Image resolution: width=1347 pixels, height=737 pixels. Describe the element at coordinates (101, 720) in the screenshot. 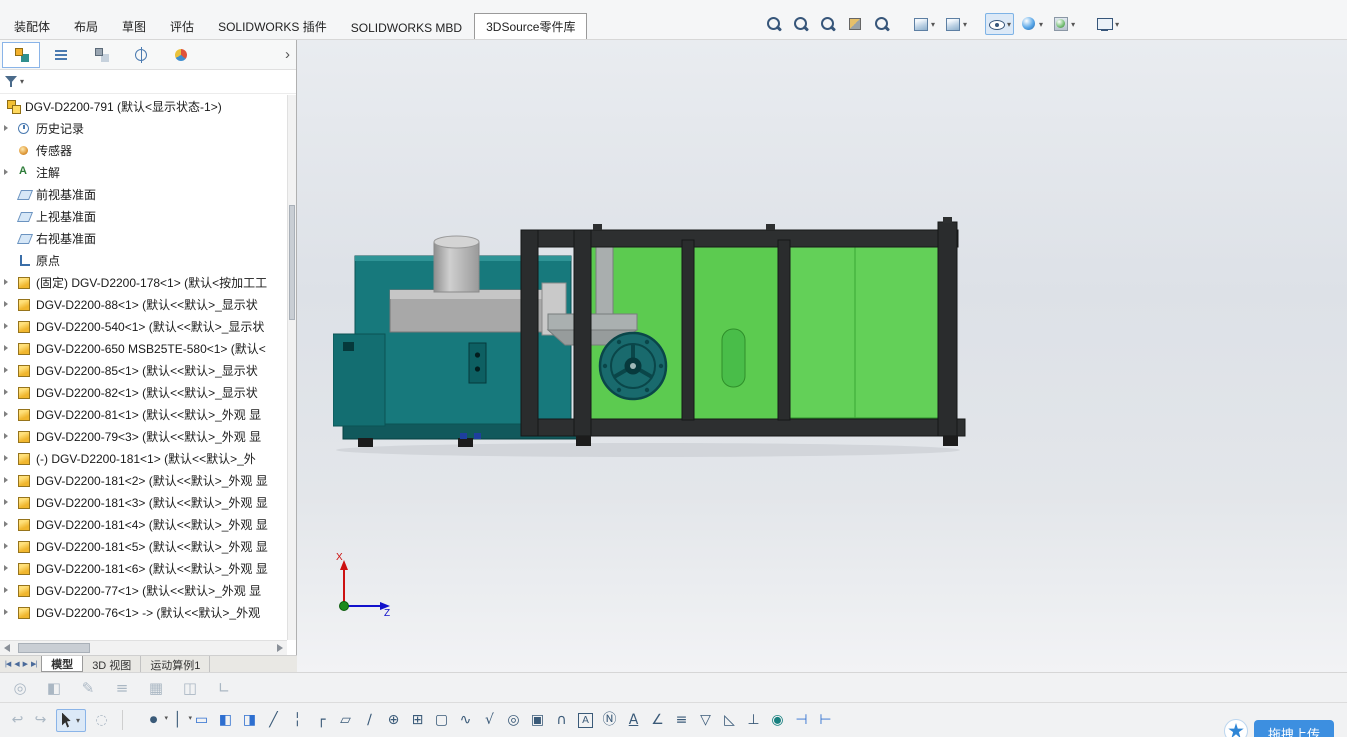

I see `lasso-select-icon: ◌` at that location.